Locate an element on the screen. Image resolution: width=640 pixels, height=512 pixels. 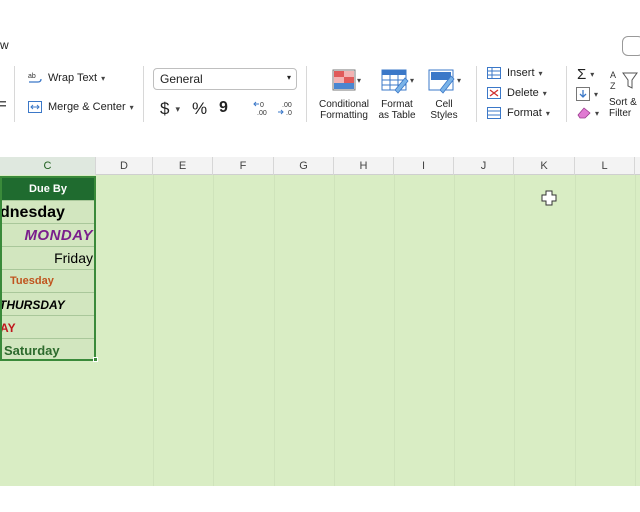
merge-center-button: Merge & Center ▾ is located at coordinates (81, 107).